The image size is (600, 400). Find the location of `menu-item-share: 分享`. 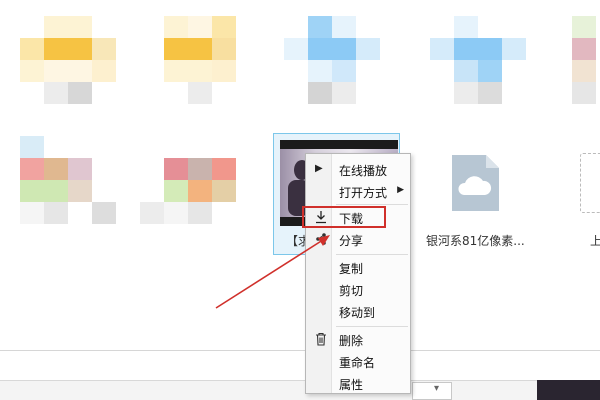

menu-item-share: 分享 is located at coordinates (358, 240).